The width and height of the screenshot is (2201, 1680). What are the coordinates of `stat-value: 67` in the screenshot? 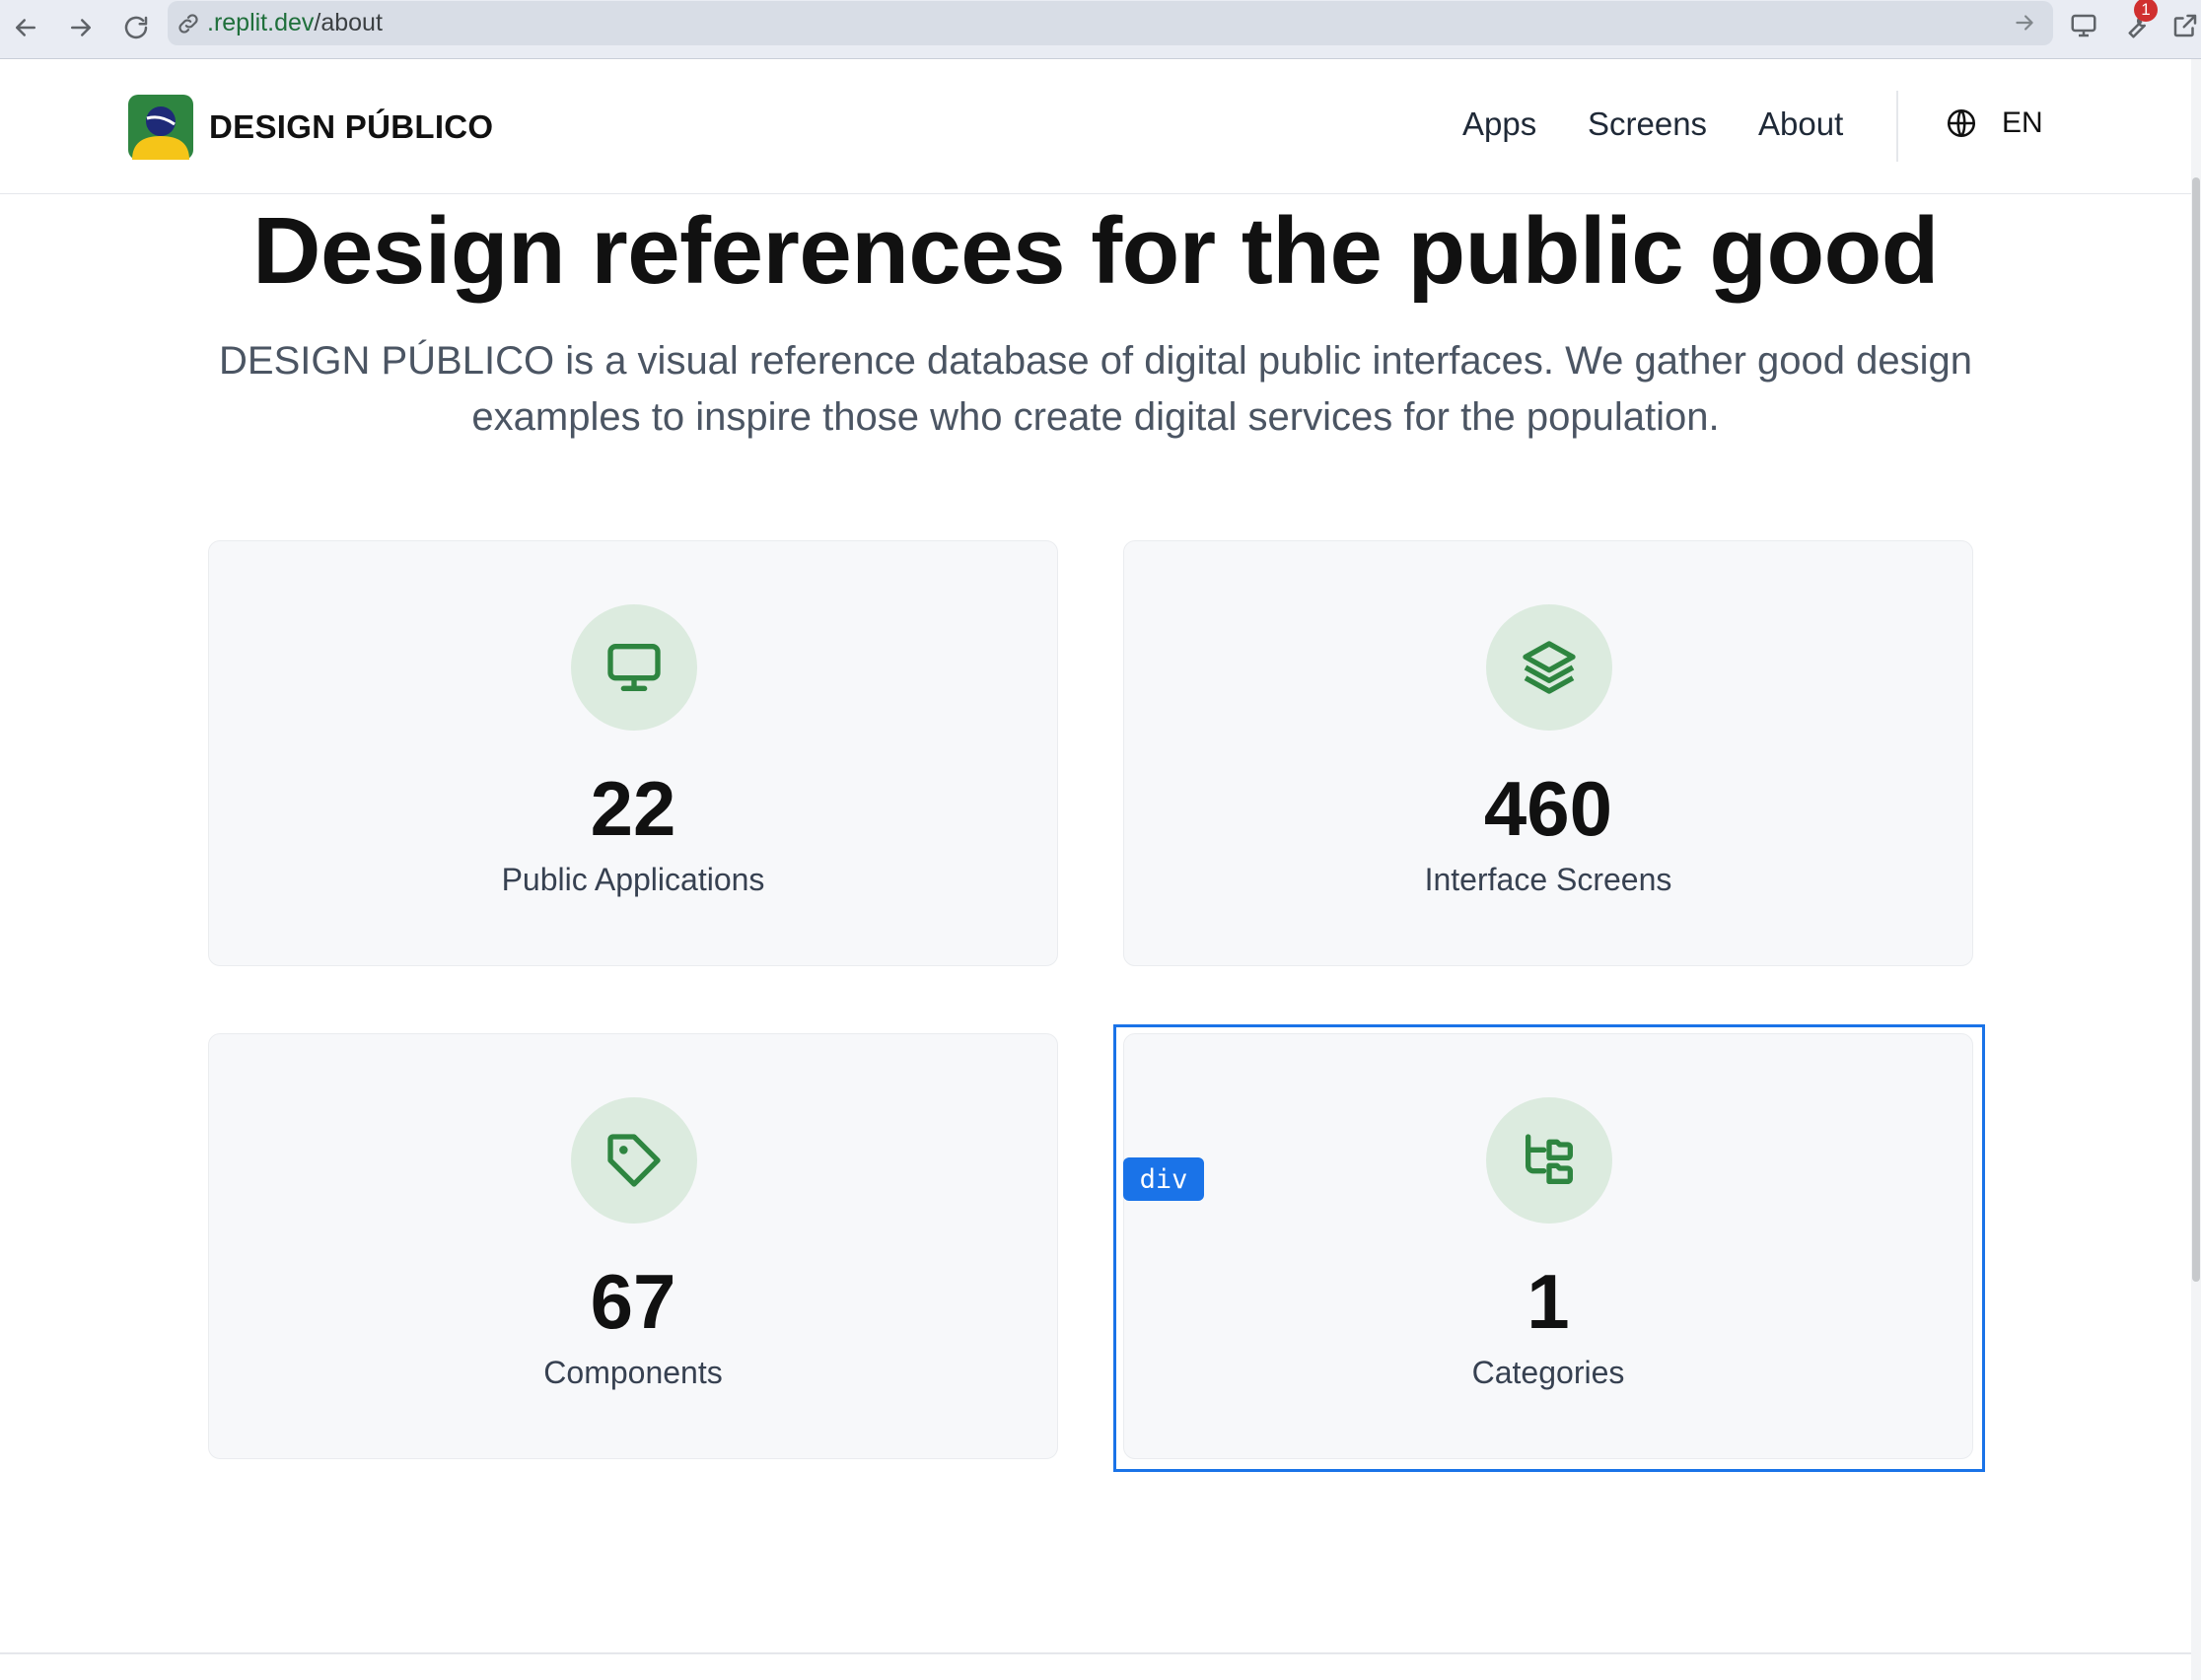 It's located at (633, 1301).